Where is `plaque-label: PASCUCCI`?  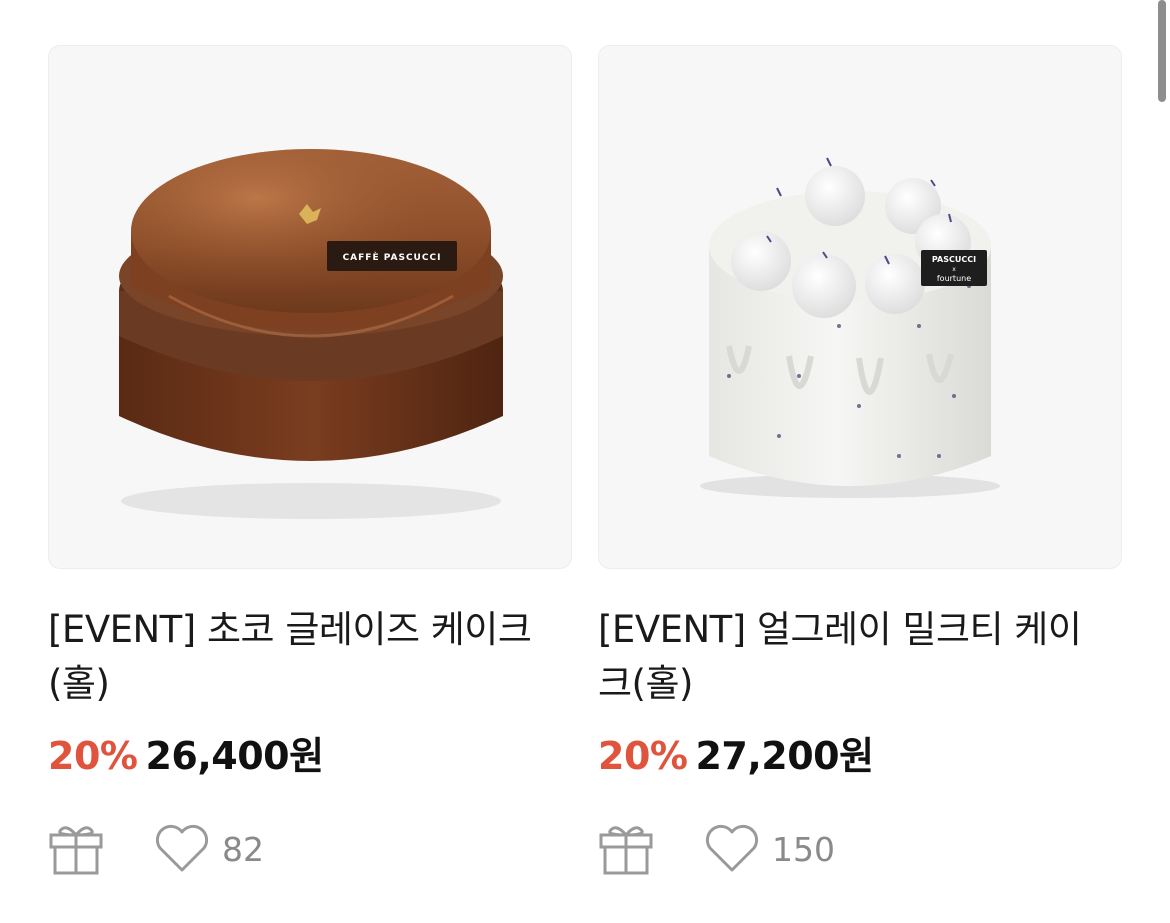
plaque-label: PASCUCCI is located at coordinates (954, 259).